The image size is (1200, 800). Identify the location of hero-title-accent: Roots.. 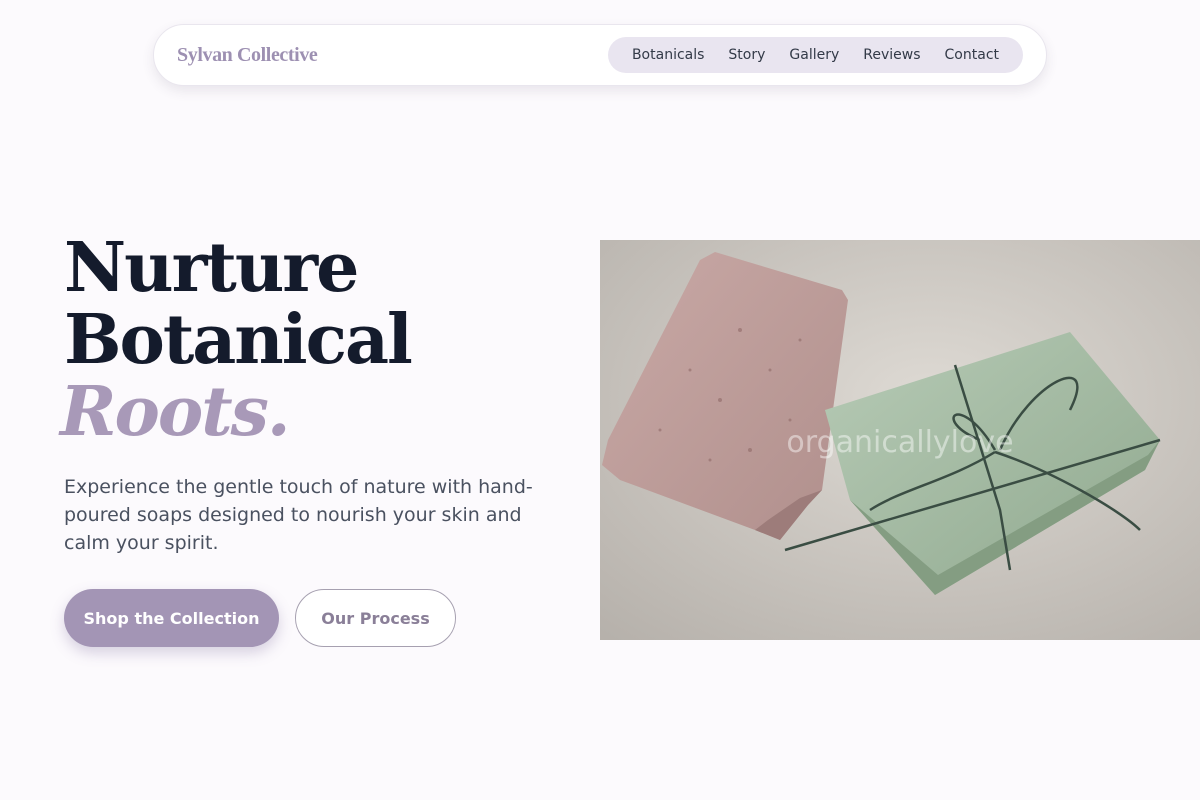
(175, 412).